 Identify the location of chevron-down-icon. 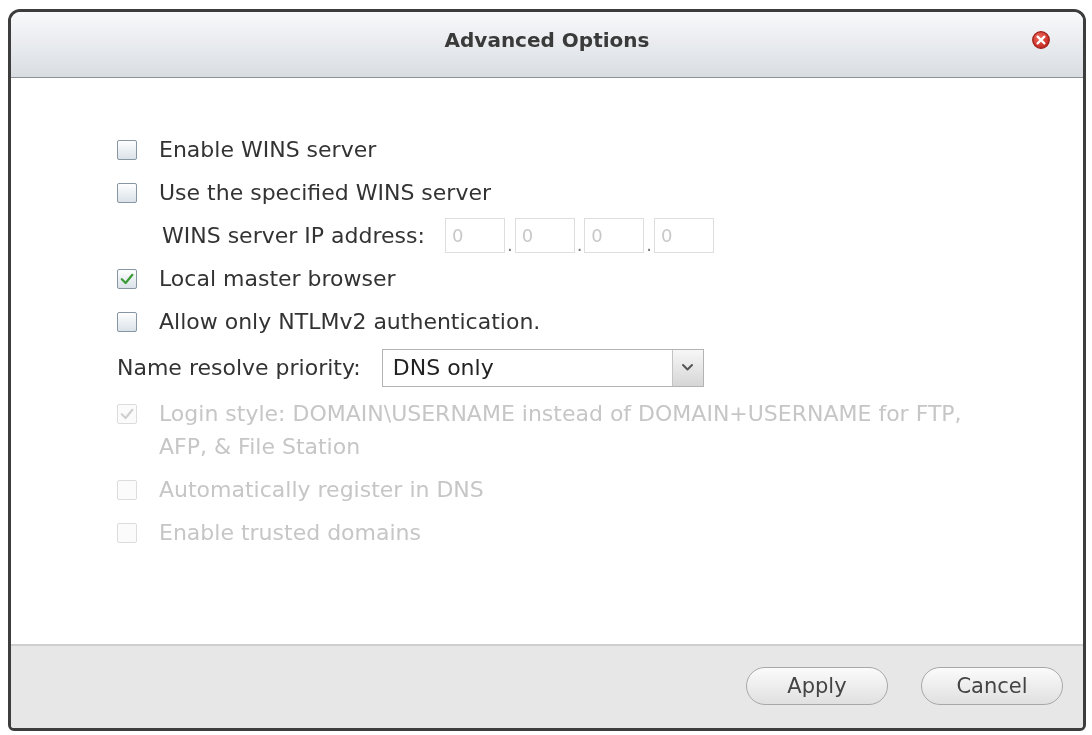
(687, 367).